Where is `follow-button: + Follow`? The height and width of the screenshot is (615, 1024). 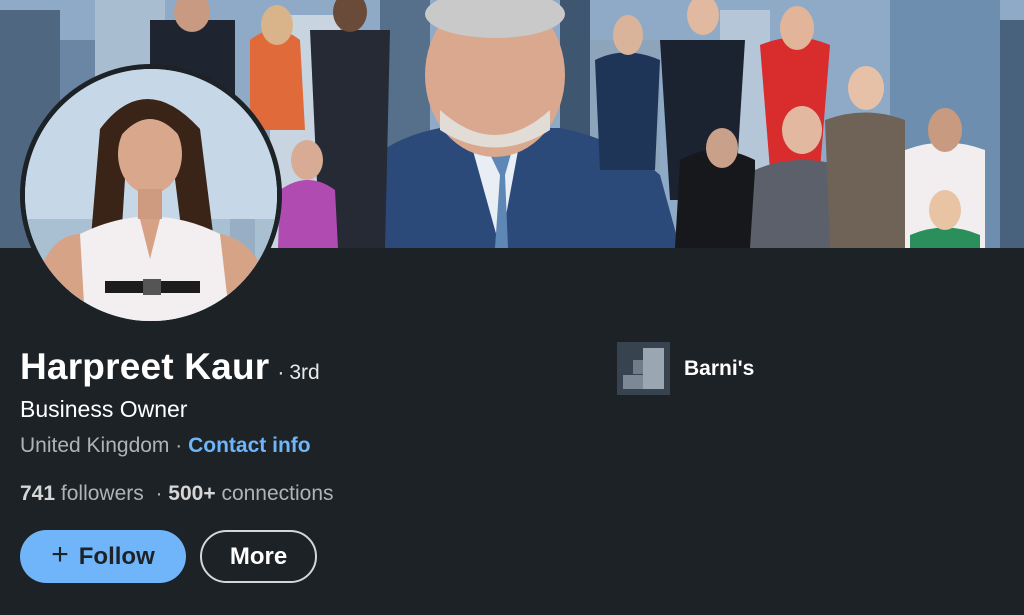 follow-button: + Follow is located at coordinates (103, 556).